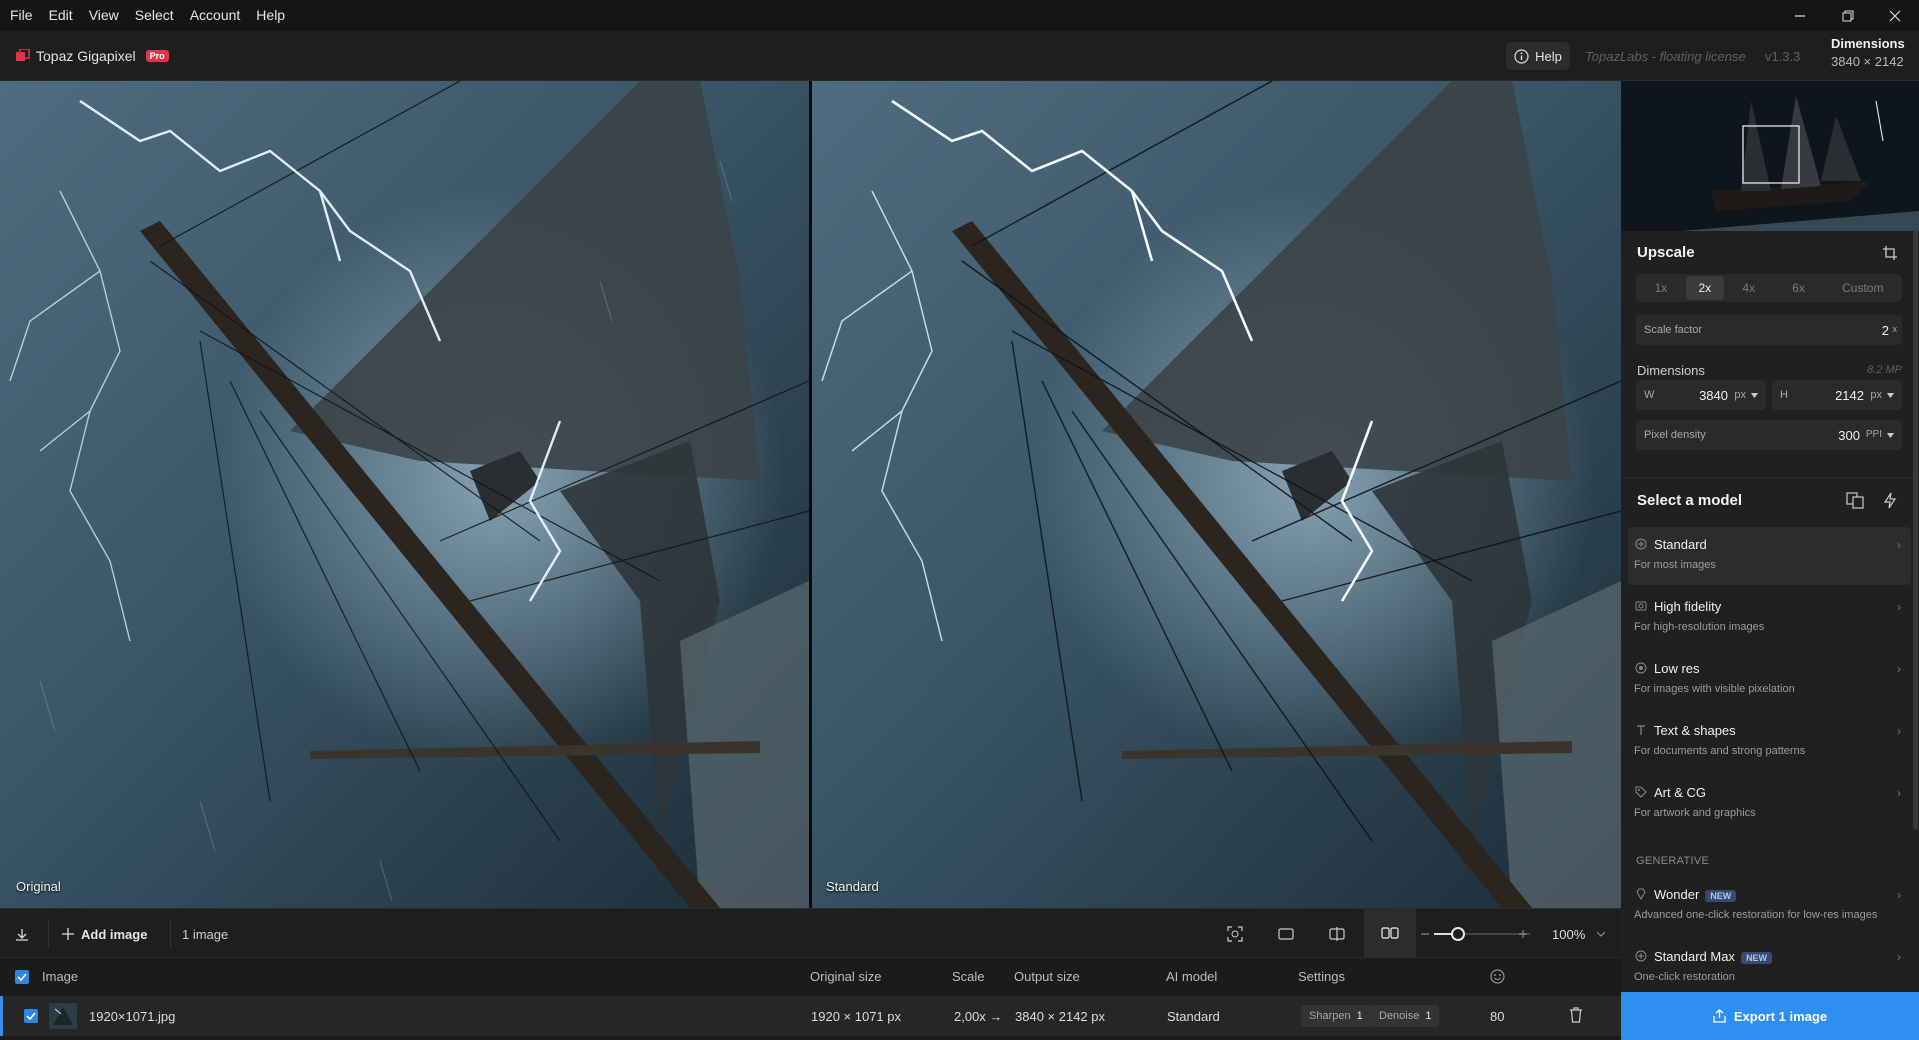 This screenshot has width=1919, height=1040. Describe the element at coordinates (1425, 934) in the screenshot. I see `zoom-out-button` at that location.